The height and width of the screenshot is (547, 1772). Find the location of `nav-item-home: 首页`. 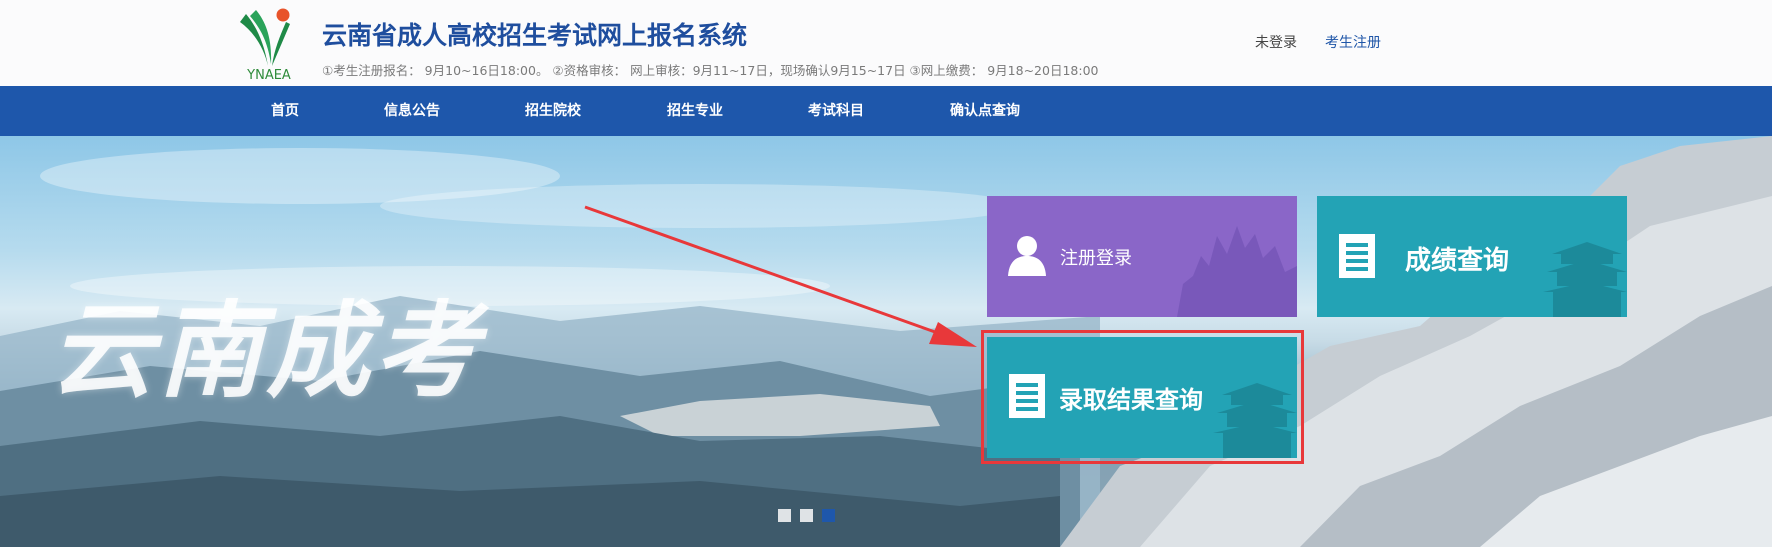

nav-item-home: 首页 is located at coordinates (285, 111).